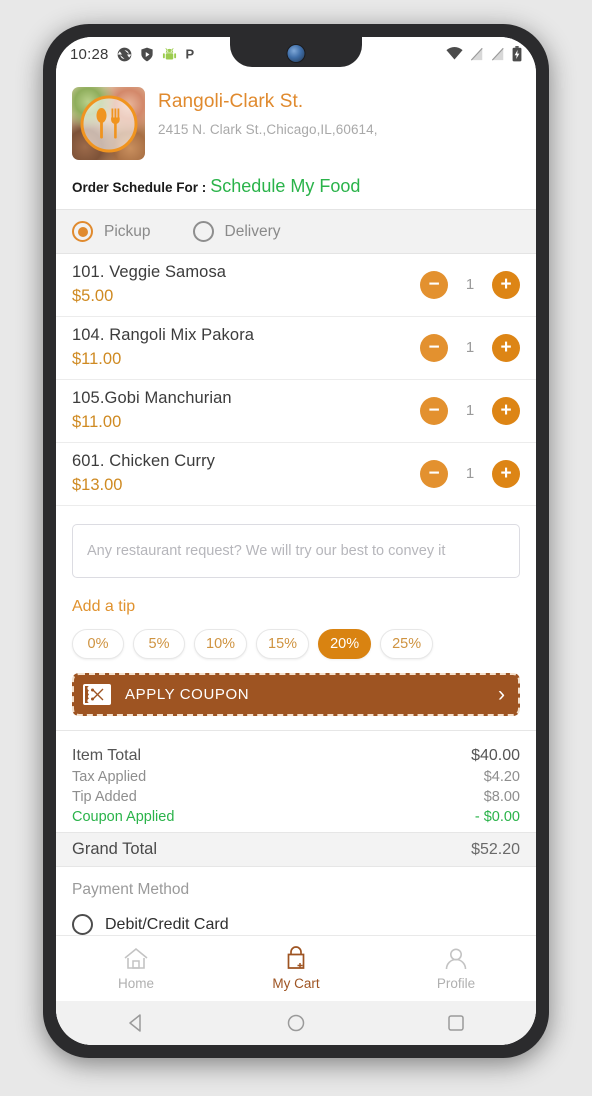  I want to click on android-navigation-bar, so click(296, 1023).